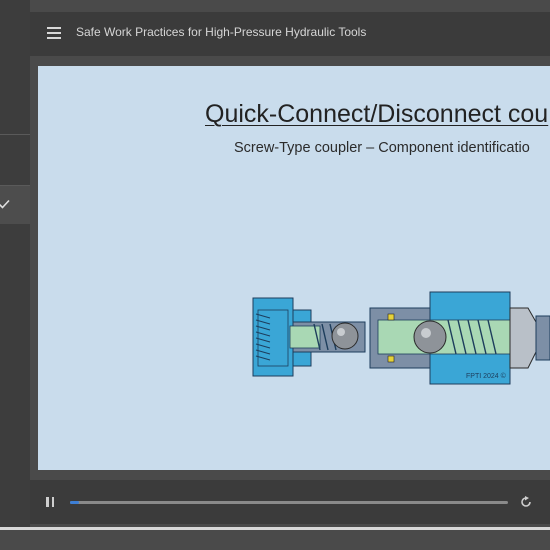 Image resolution: width=550 pixels, height=550 pixels. What do you see at coordinates (15, 134) in the screenshot?
I see `sidebar-divider` at bounding box center [15, 134].